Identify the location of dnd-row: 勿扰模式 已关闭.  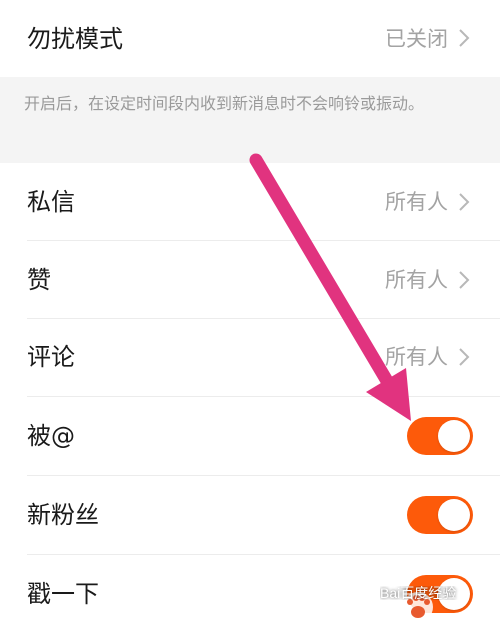
(250, 38).